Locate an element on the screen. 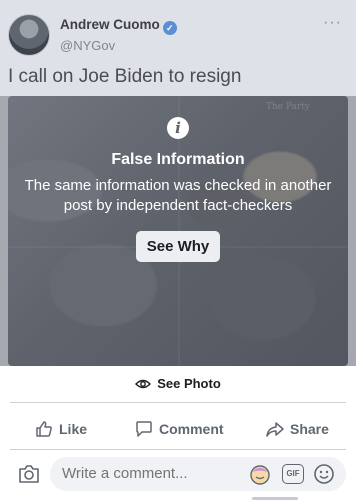 This screenshot has width=356, height=500. see-photo-button: See Photo is located at coordinates (178, 384).